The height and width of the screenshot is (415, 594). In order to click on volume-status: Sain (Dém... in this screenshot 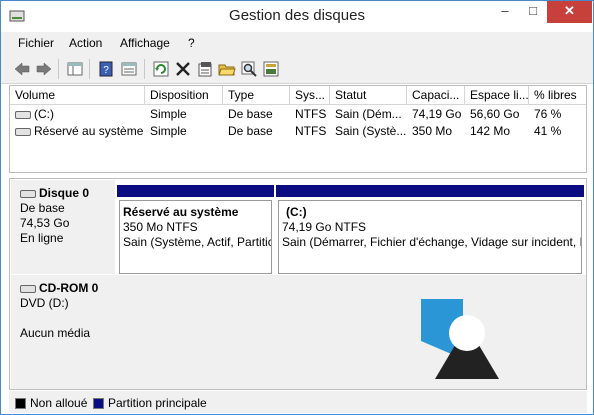, I will do `click(368, 114)`.